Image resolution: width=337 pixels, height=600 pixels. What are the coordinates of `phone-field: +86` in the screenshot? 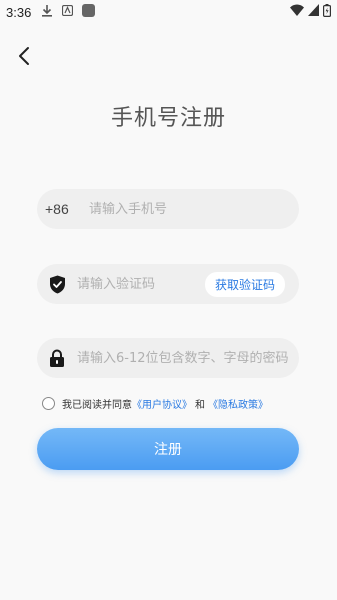 It's located at (168, 209).